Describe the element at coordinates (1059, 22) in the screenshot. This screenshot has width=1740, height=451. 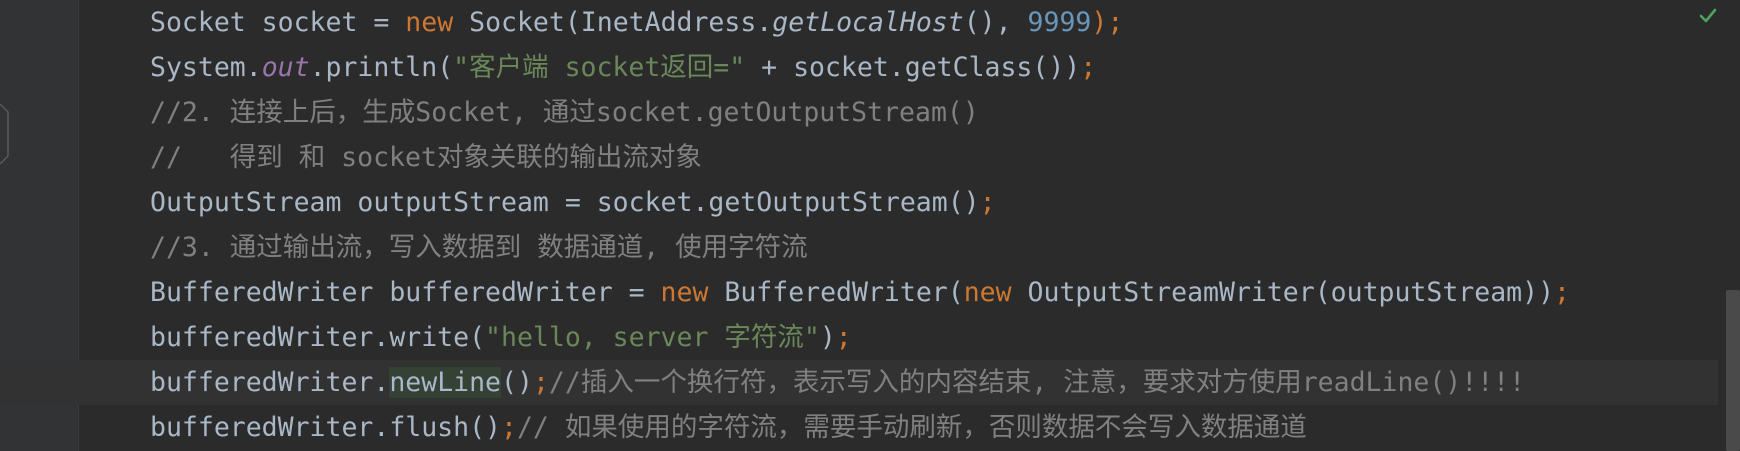
I see `code-token-num: 9999` at that location.